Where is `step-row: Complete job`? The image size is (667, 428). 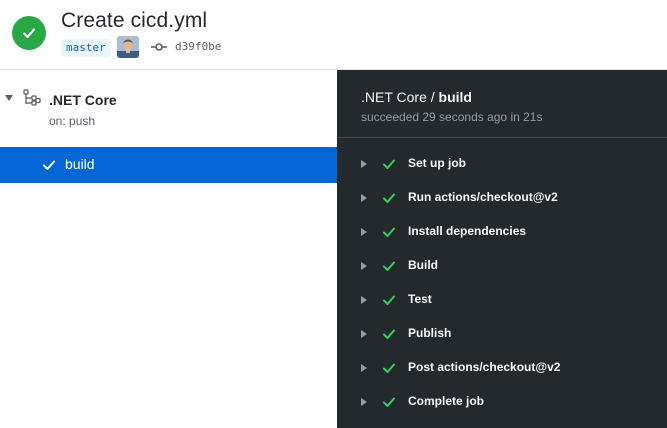
step-row: Complete job is located at coordinates (502, 402).